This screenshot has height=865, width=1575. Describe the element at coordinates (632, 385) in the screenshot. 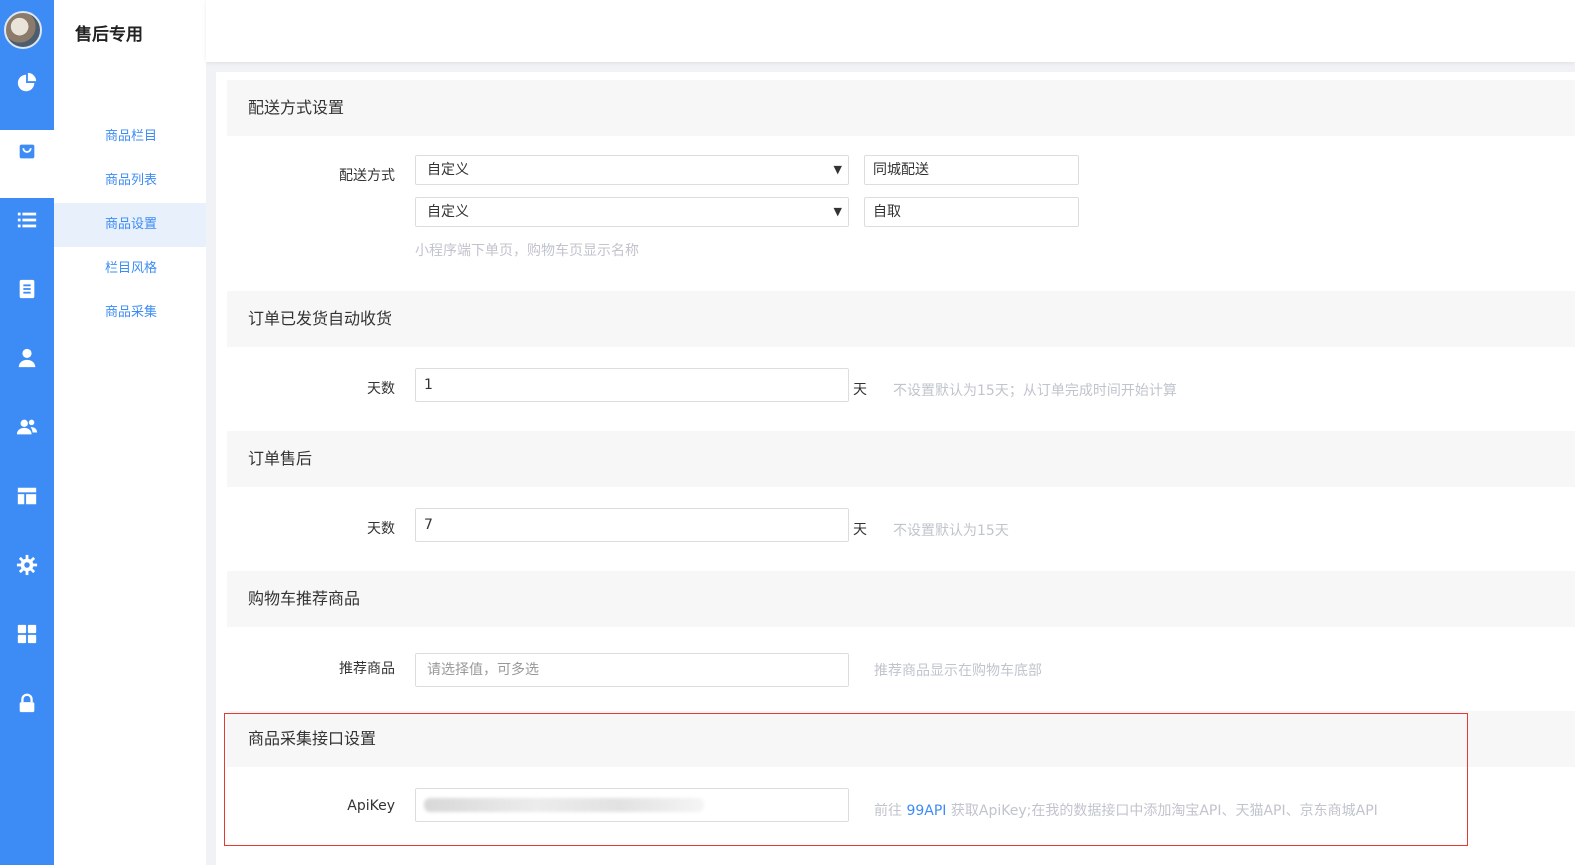

I see `auto-receive-days-input: 1` at that location.